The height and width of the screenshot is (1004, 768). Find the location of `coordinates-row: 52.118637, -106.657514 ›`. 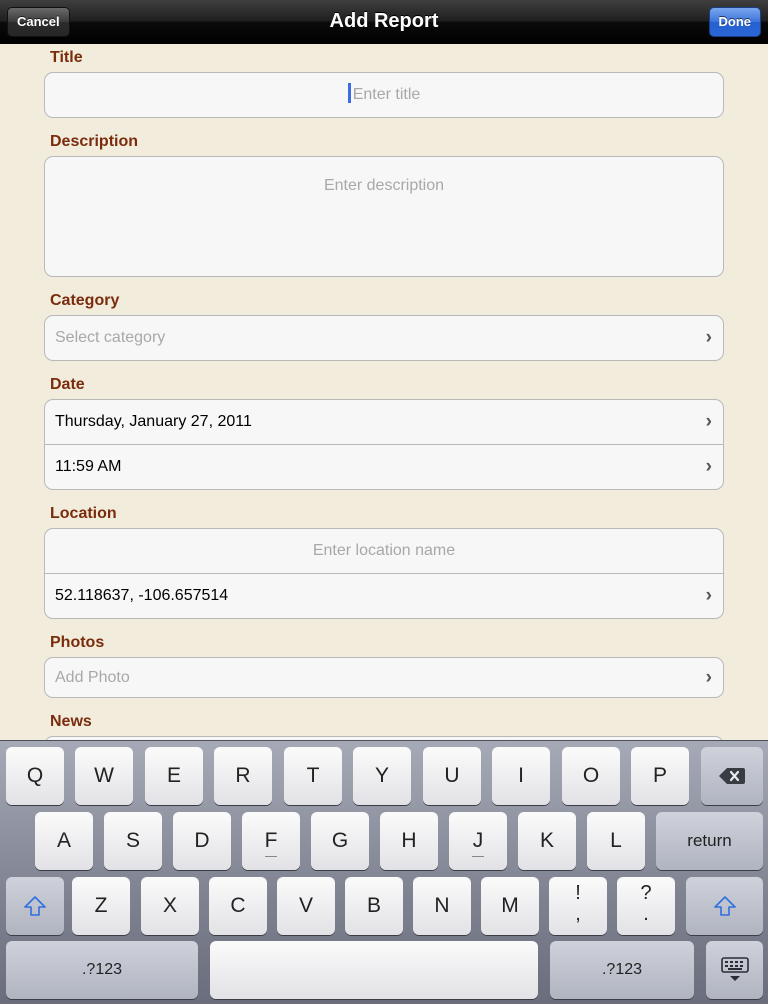

coordinates-row: 52.118637, -106.657514 › is located at coordinates (384, 595).